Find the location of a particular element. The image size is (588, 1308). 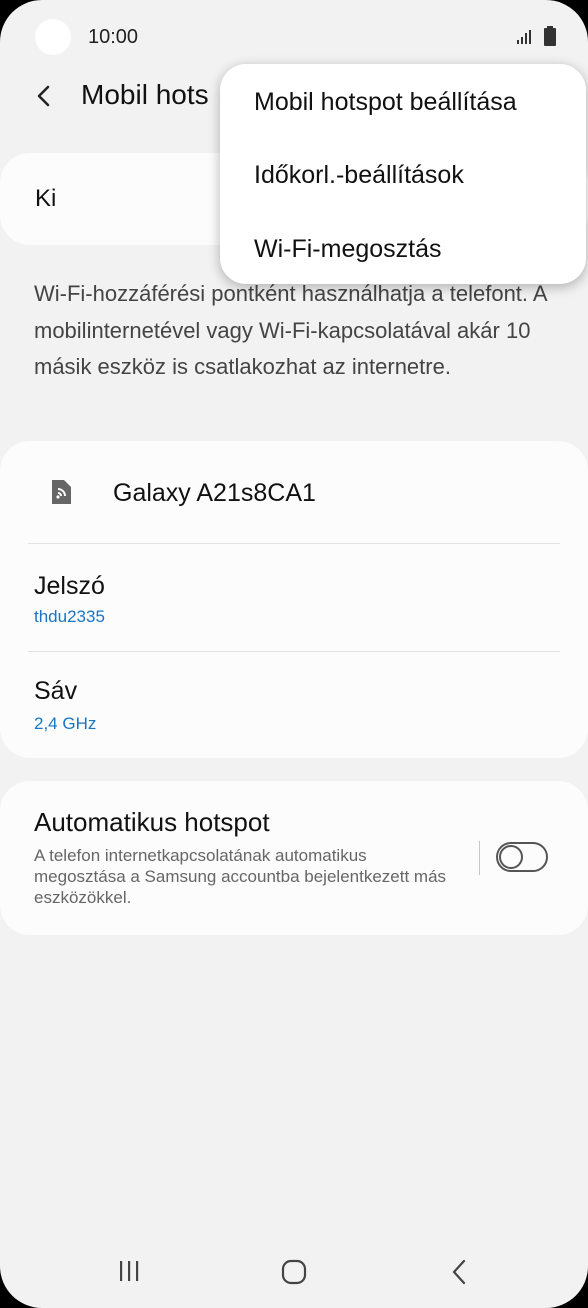

auto-hotspot-title: Automatikus hotspot is located at coordinates (152, 822).